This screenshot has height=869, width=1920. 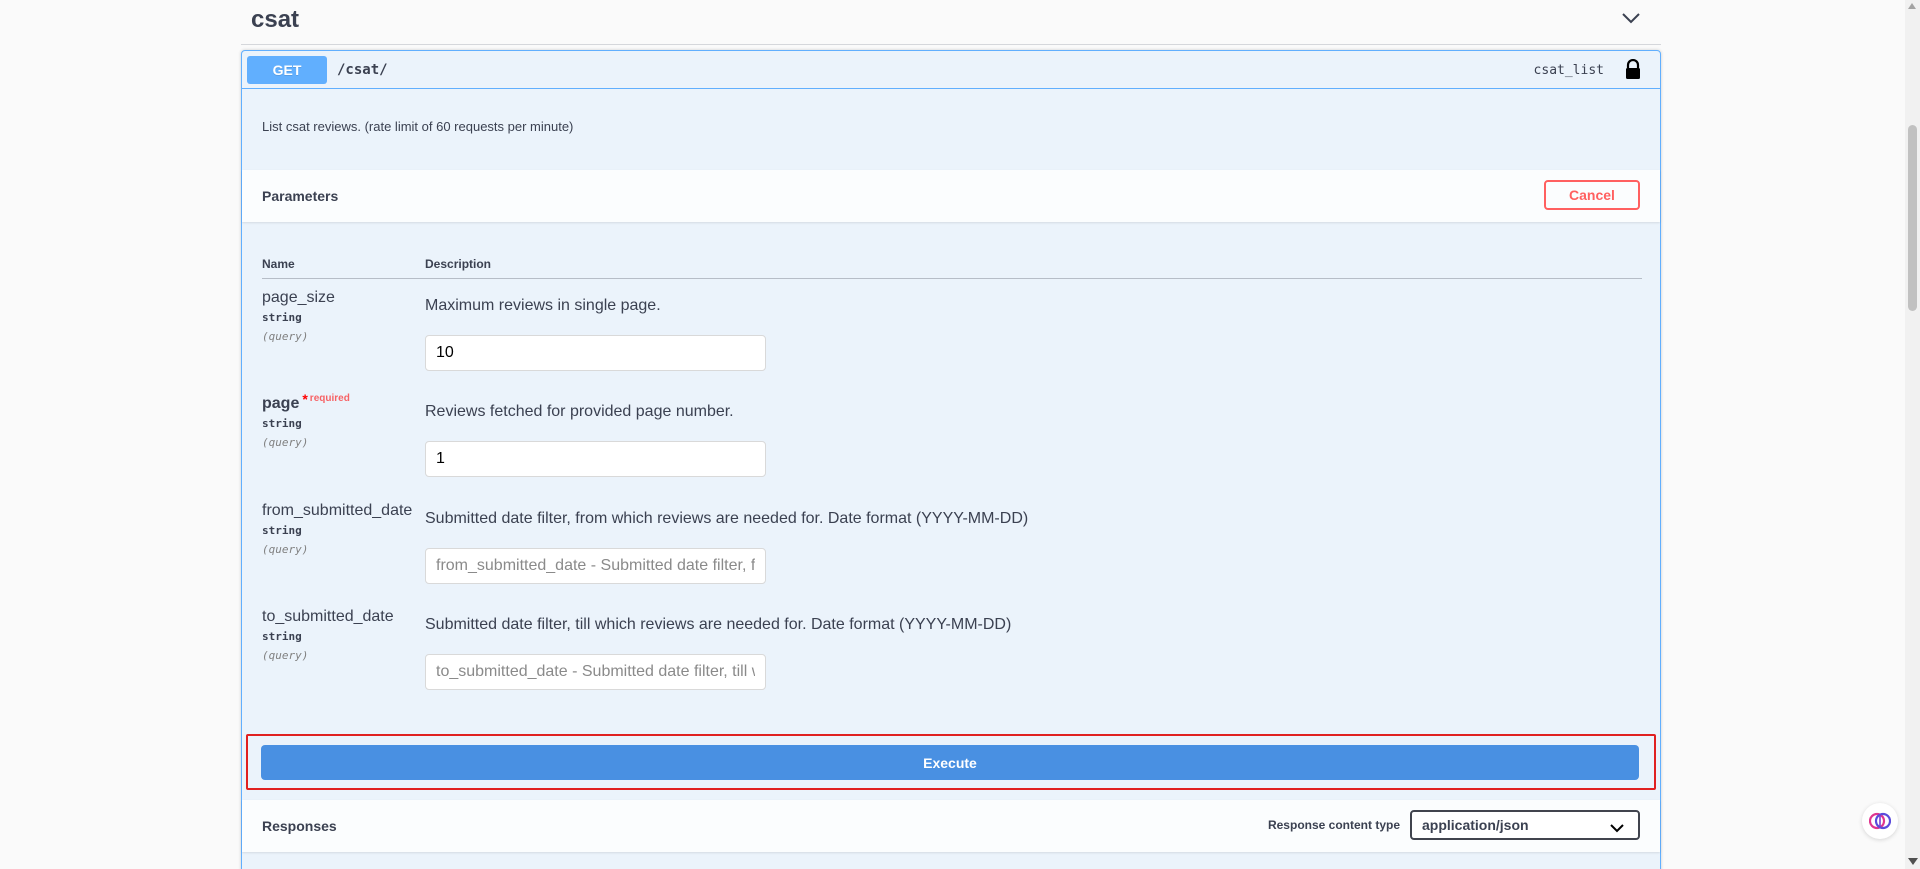 What do you see at coordinates (298, 297) in the screenshot?
I see `param-name: page_size` at bounding box center [298, 297].